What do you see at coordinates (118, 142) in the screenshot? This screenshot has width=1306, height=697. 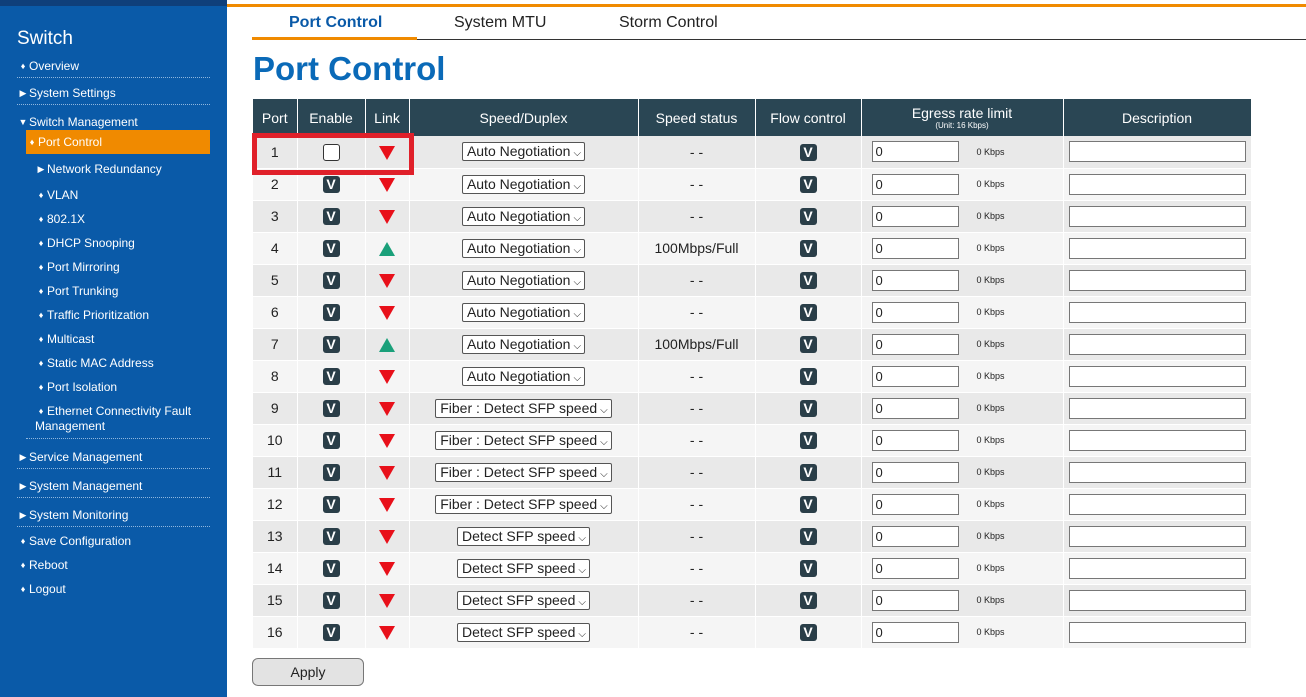 I see `sidebar-item-port-control: ♦ Port Control` at bounding box center [118, 142].